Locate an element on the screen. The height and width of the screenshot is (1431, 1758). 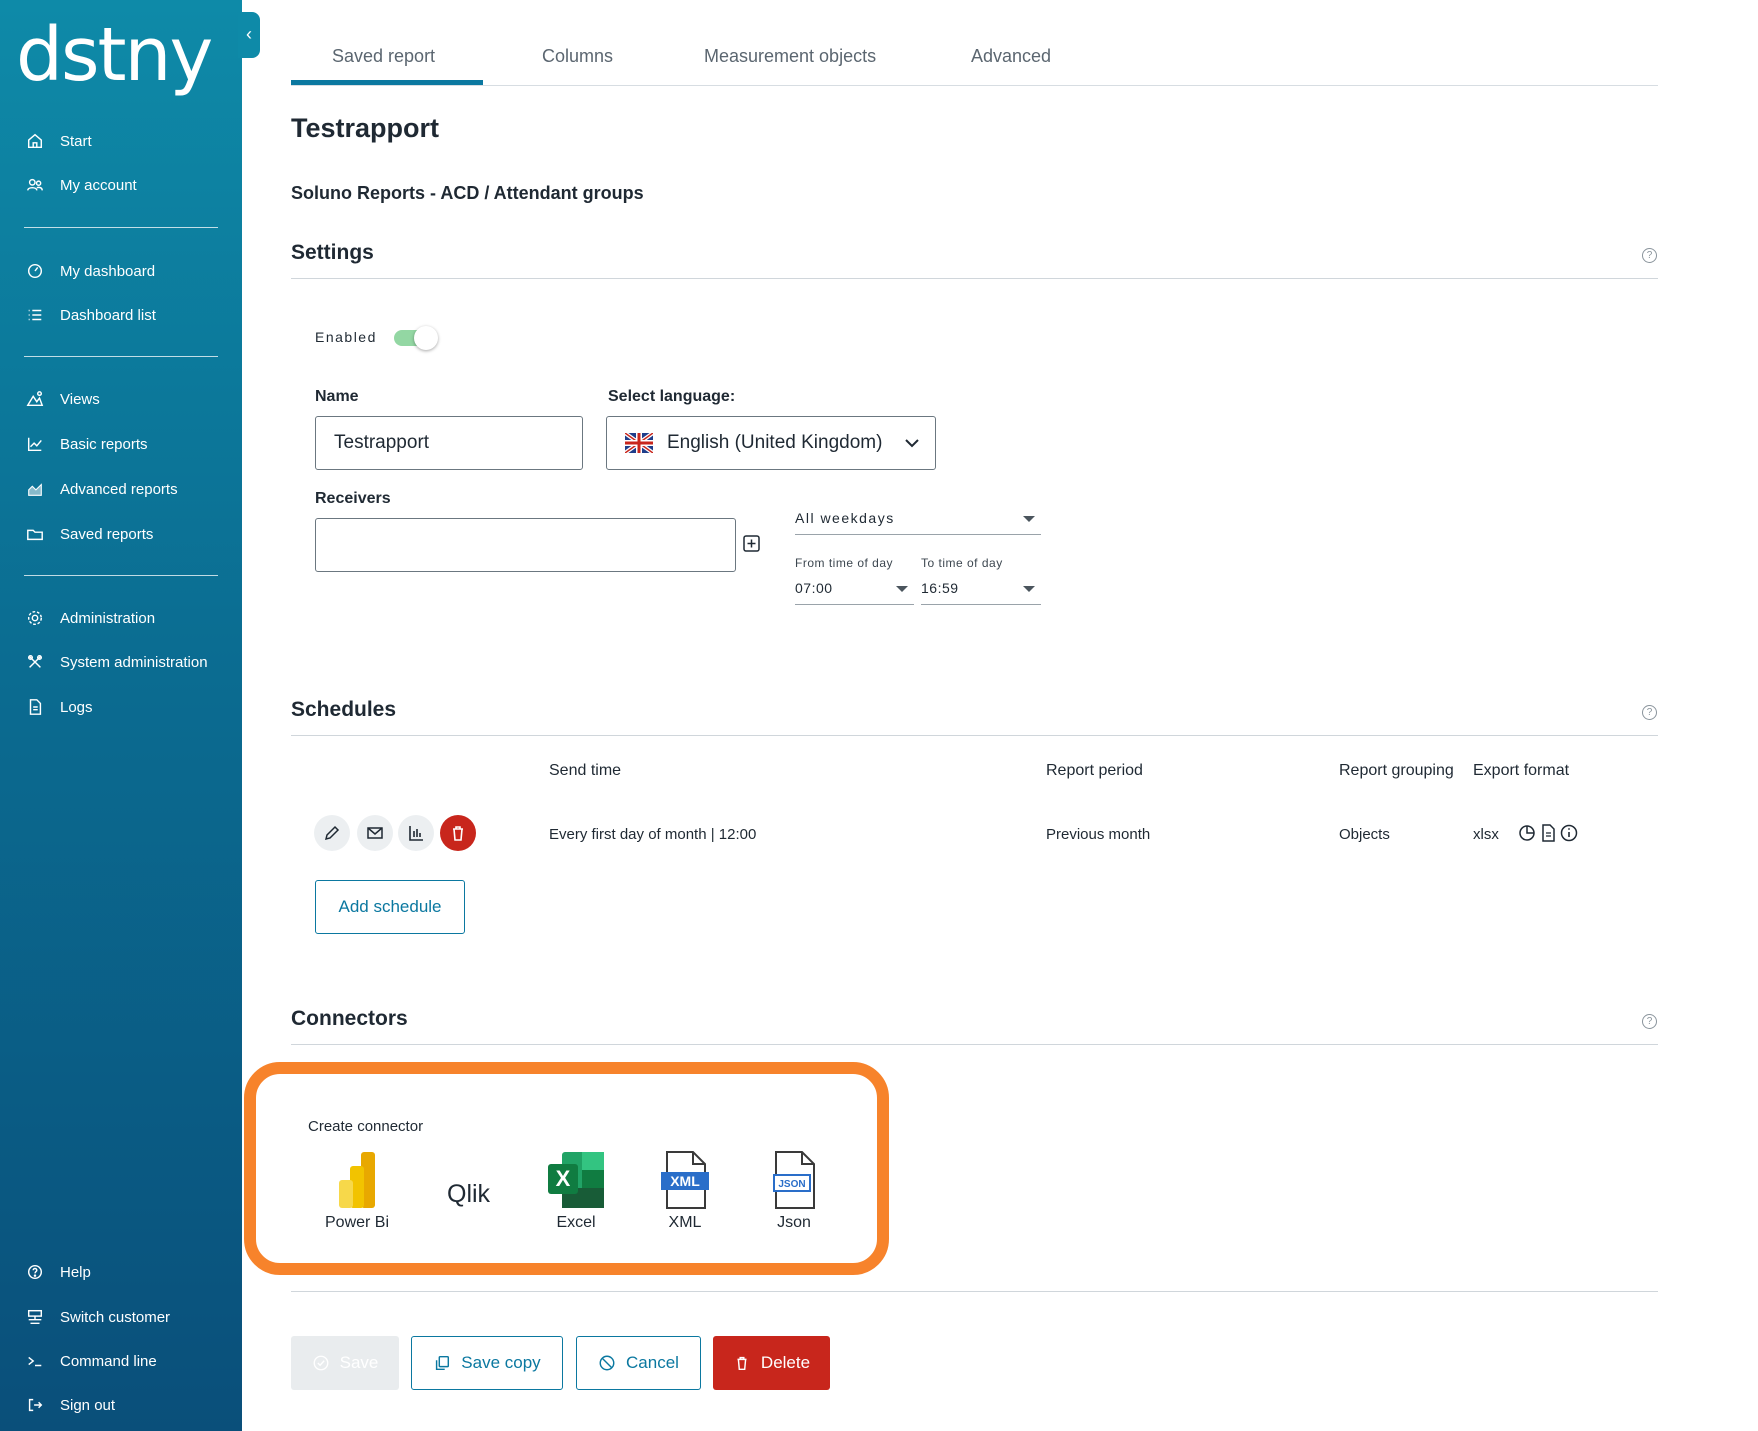
sidebar-item-views: Views is located at coordinates (129, 399).